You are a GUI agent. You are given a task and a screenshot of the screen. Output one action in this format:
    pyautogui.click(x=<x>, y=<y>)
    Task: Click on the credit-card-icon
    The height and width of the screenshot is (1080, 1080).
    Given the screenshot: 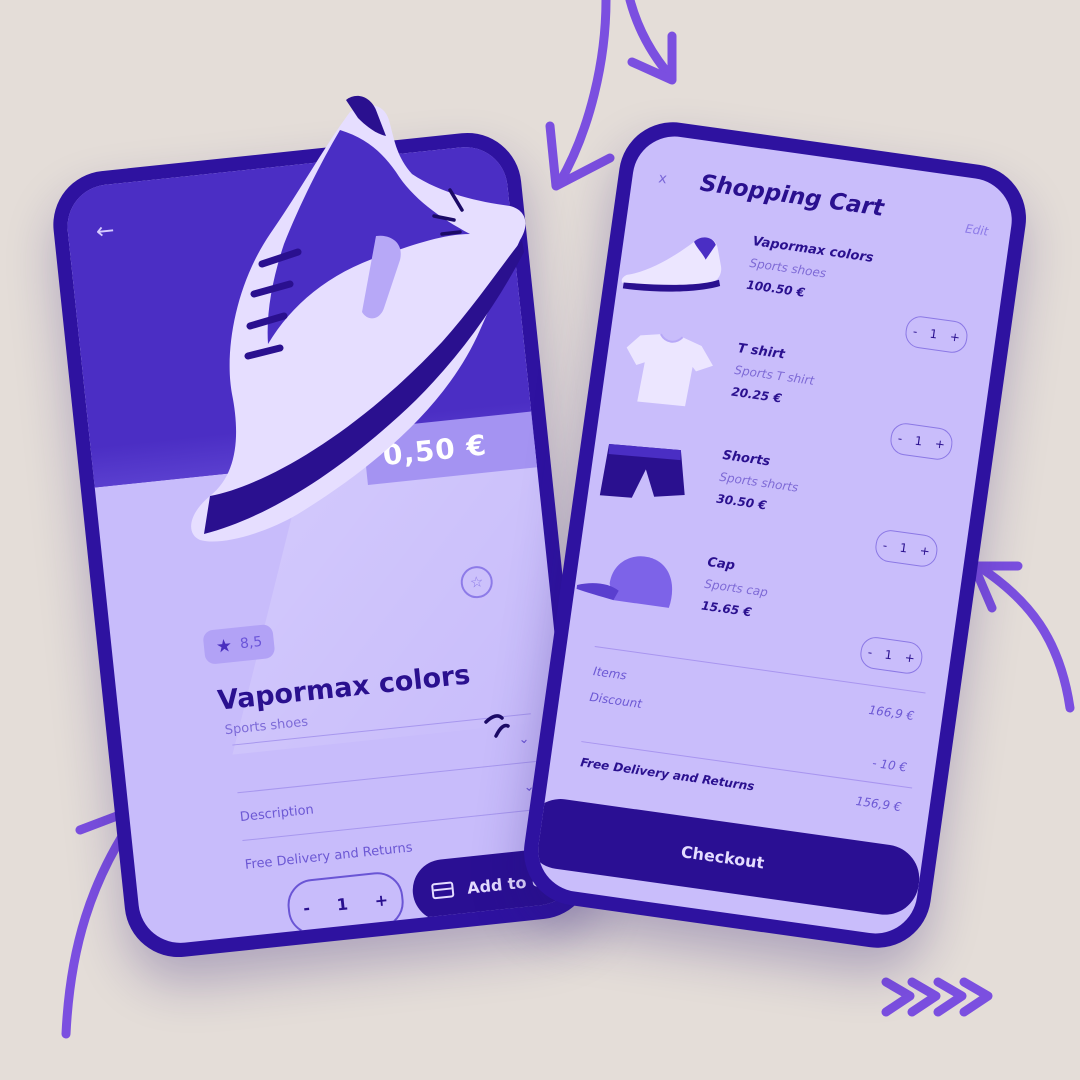 What is the action you would take?
    pyautogui.click(x=442, y=890)
    